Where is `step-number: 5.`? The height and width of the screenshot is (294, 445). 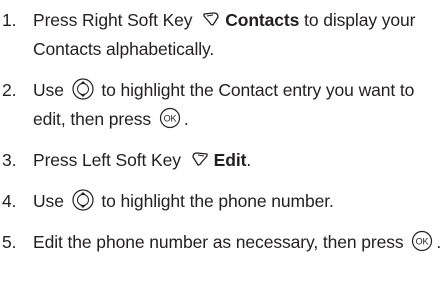
step-number: 5. is located at coordinates (9, 242).